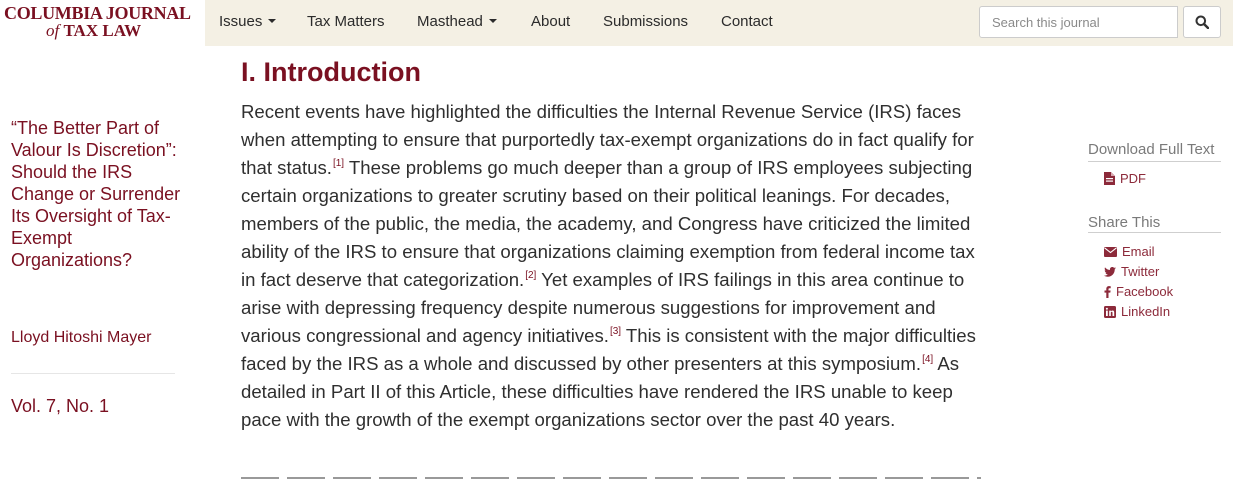  What do you see at coordinates (550, 21) in the screenshot?
I see `nav-about: About` at bounding box center [550, 21].